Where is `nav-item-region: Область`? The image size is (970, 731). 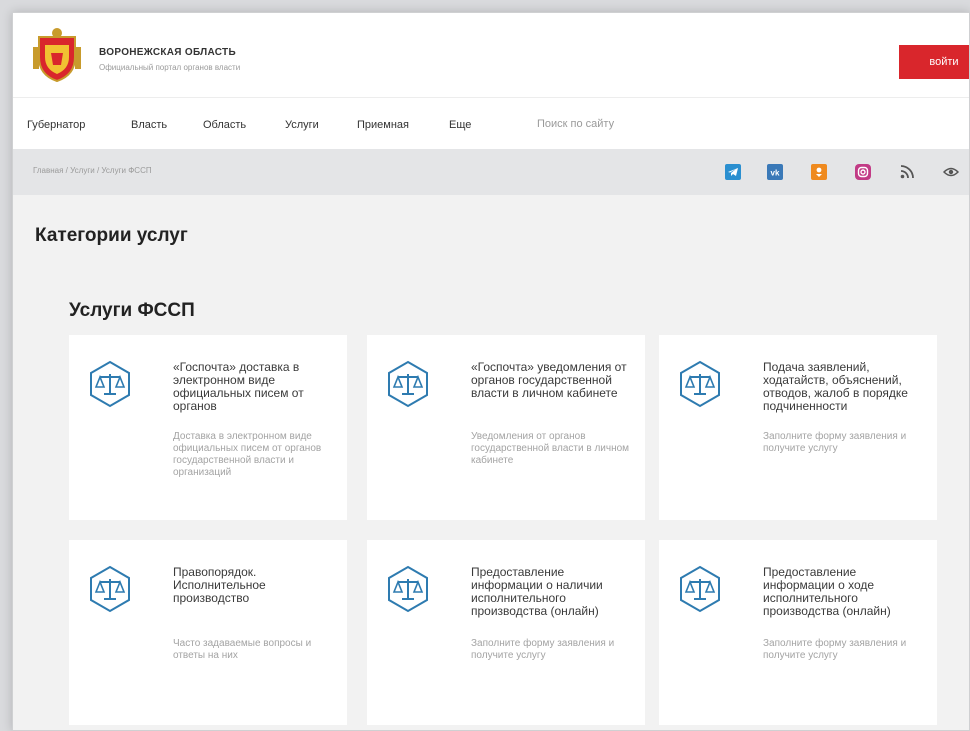
nav-item-region: Область is located at coordinates (224, 125).